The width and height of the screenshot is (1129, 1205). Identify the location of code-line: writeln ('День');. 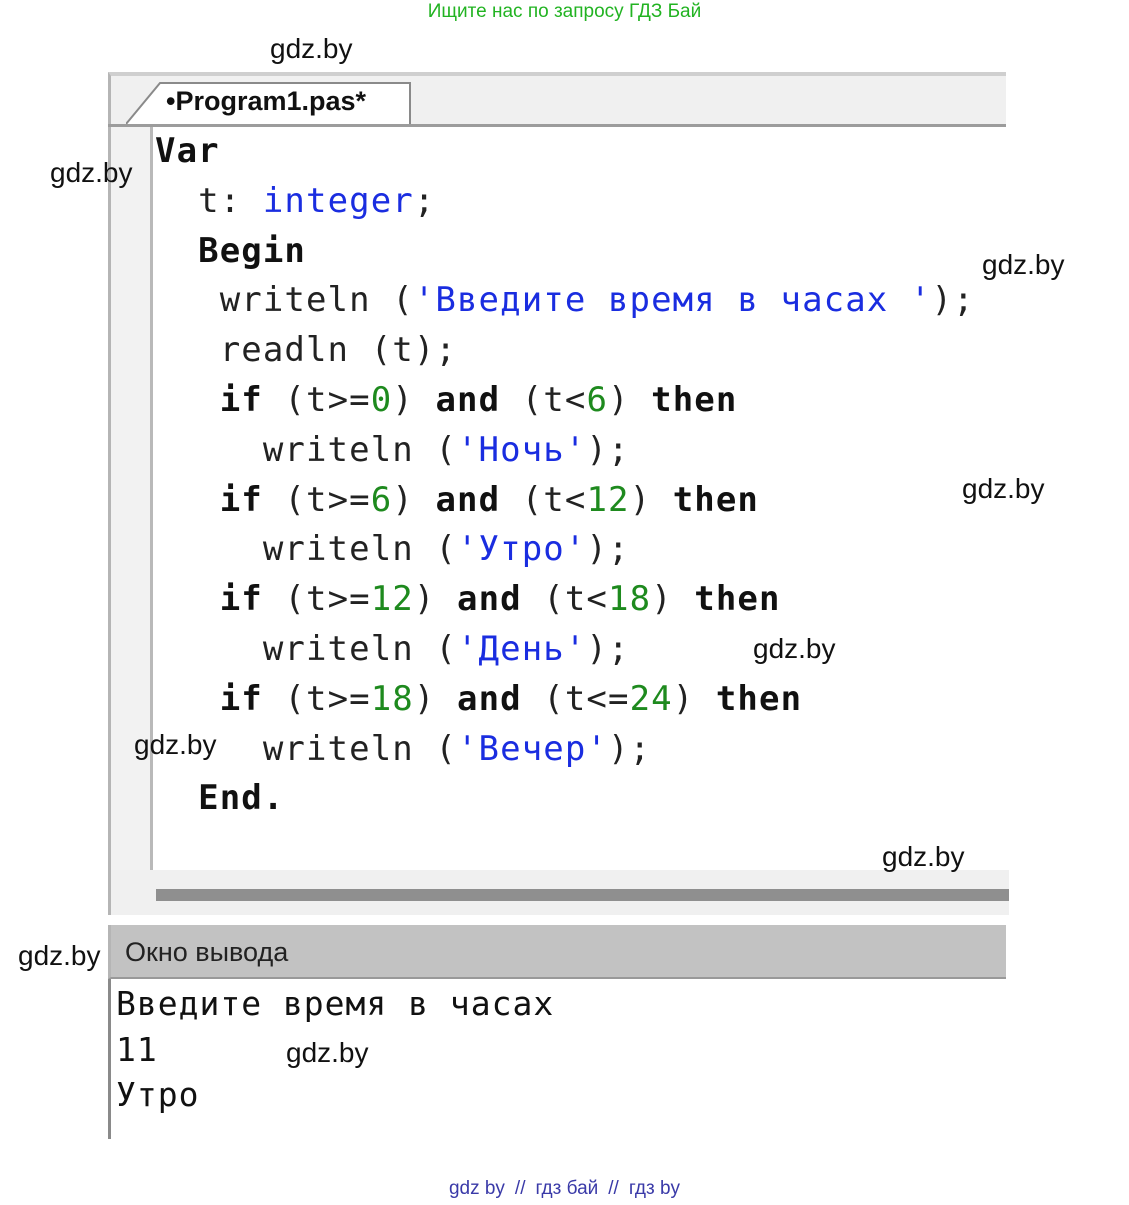
(580, 650).